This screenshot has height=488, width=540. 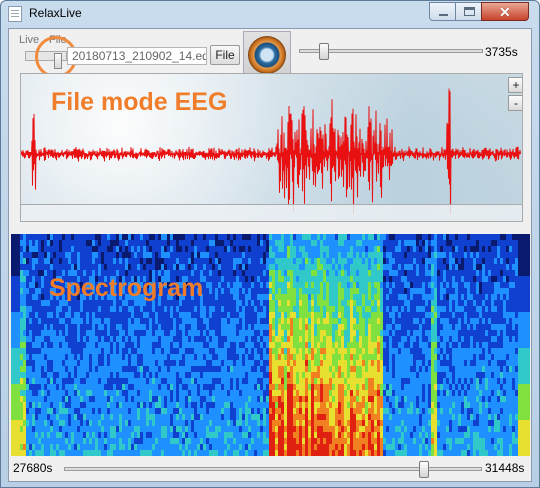 What do you see at coordinates (442, 11) in the screenshot?
I see `minimize-button` at bounding box center [442, 11].